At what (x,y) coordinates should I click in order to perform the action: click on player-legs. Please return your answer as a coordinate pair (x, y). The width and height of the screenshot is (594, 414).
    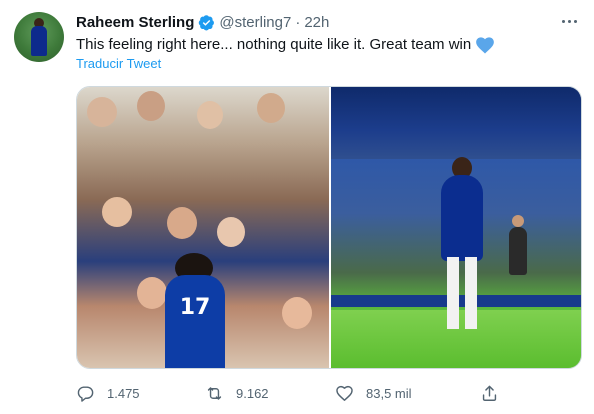
    Looking at the image, I should click on (462, 293).